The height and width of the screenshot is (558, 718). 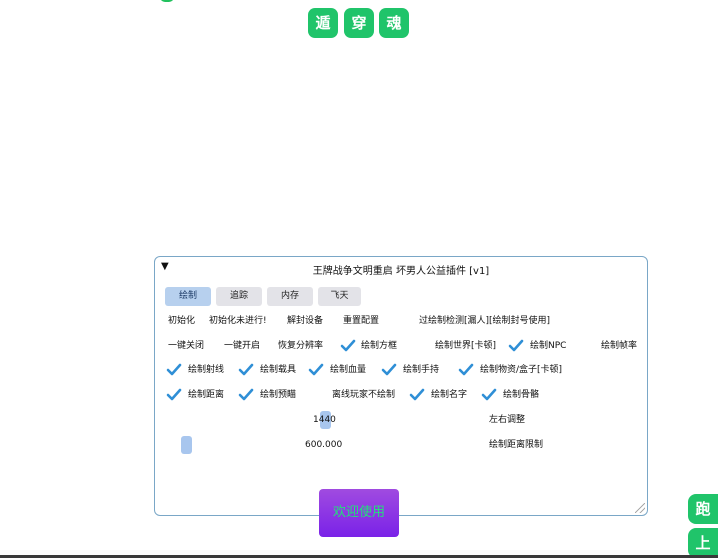 What do you see at coordinates (489, 395) in the screenshot?
I see `draw-skeleton-check-icon` at bounding box center [489, 395].